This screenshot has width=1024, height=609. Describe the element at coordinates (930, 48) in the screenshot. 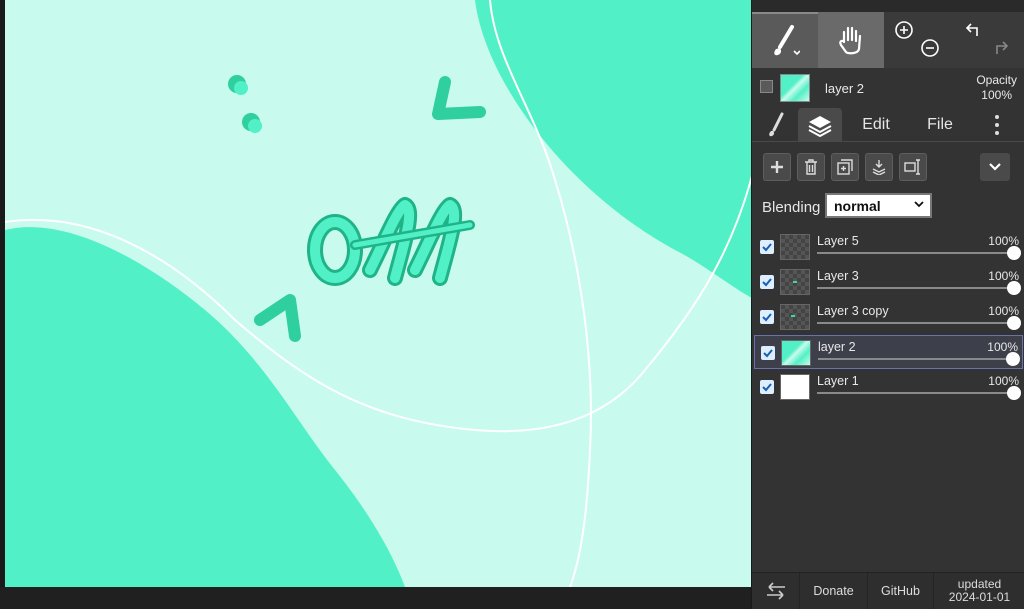

I see `zoom-out-icon` at that location.